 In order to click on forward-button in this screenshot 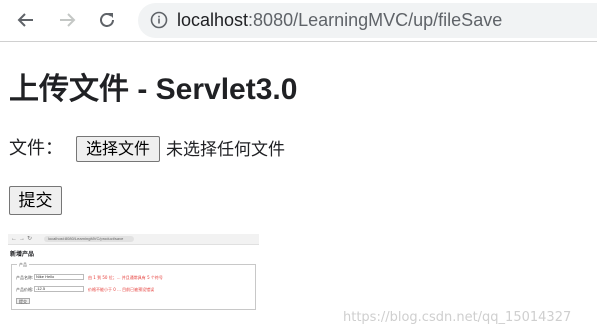, I will do `click(67, 20)`.